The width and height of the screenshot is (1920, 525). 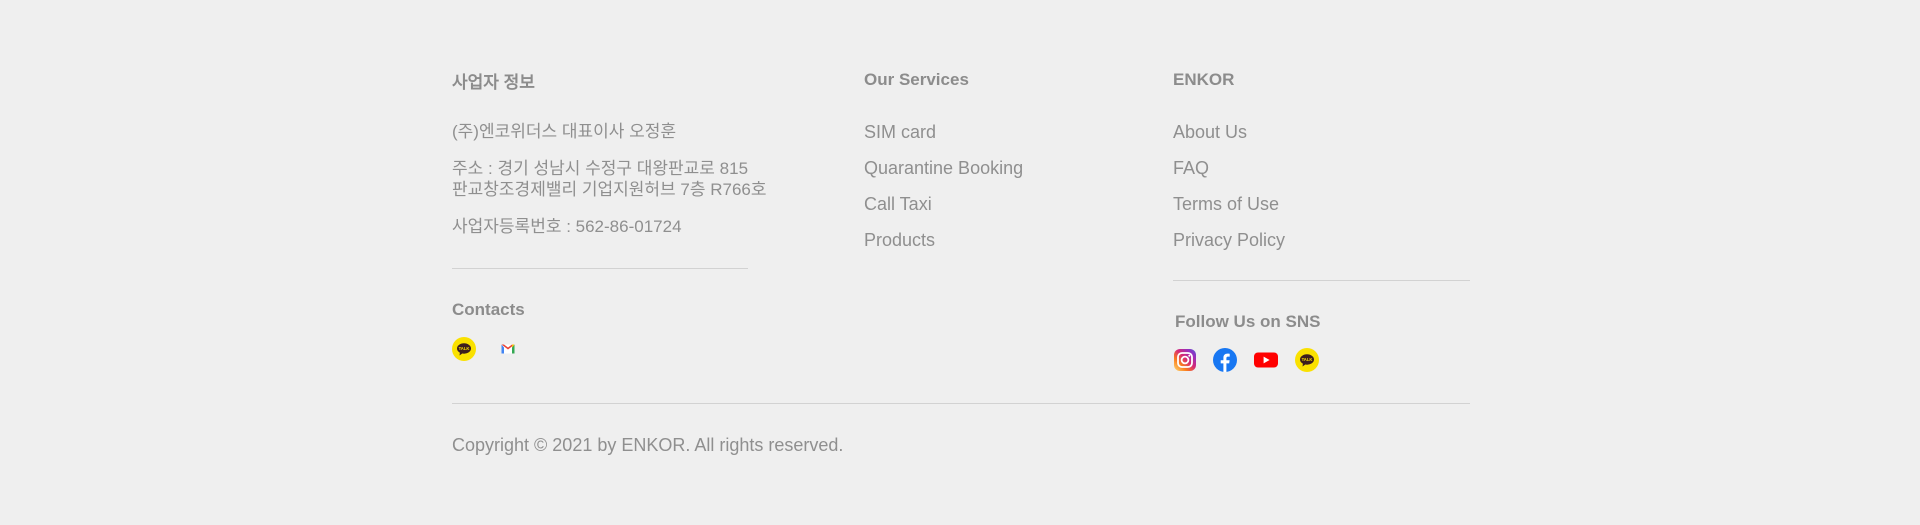 I want to click on link-quarantine-booking: Quarantine Booking, so click(x=943, y=168).